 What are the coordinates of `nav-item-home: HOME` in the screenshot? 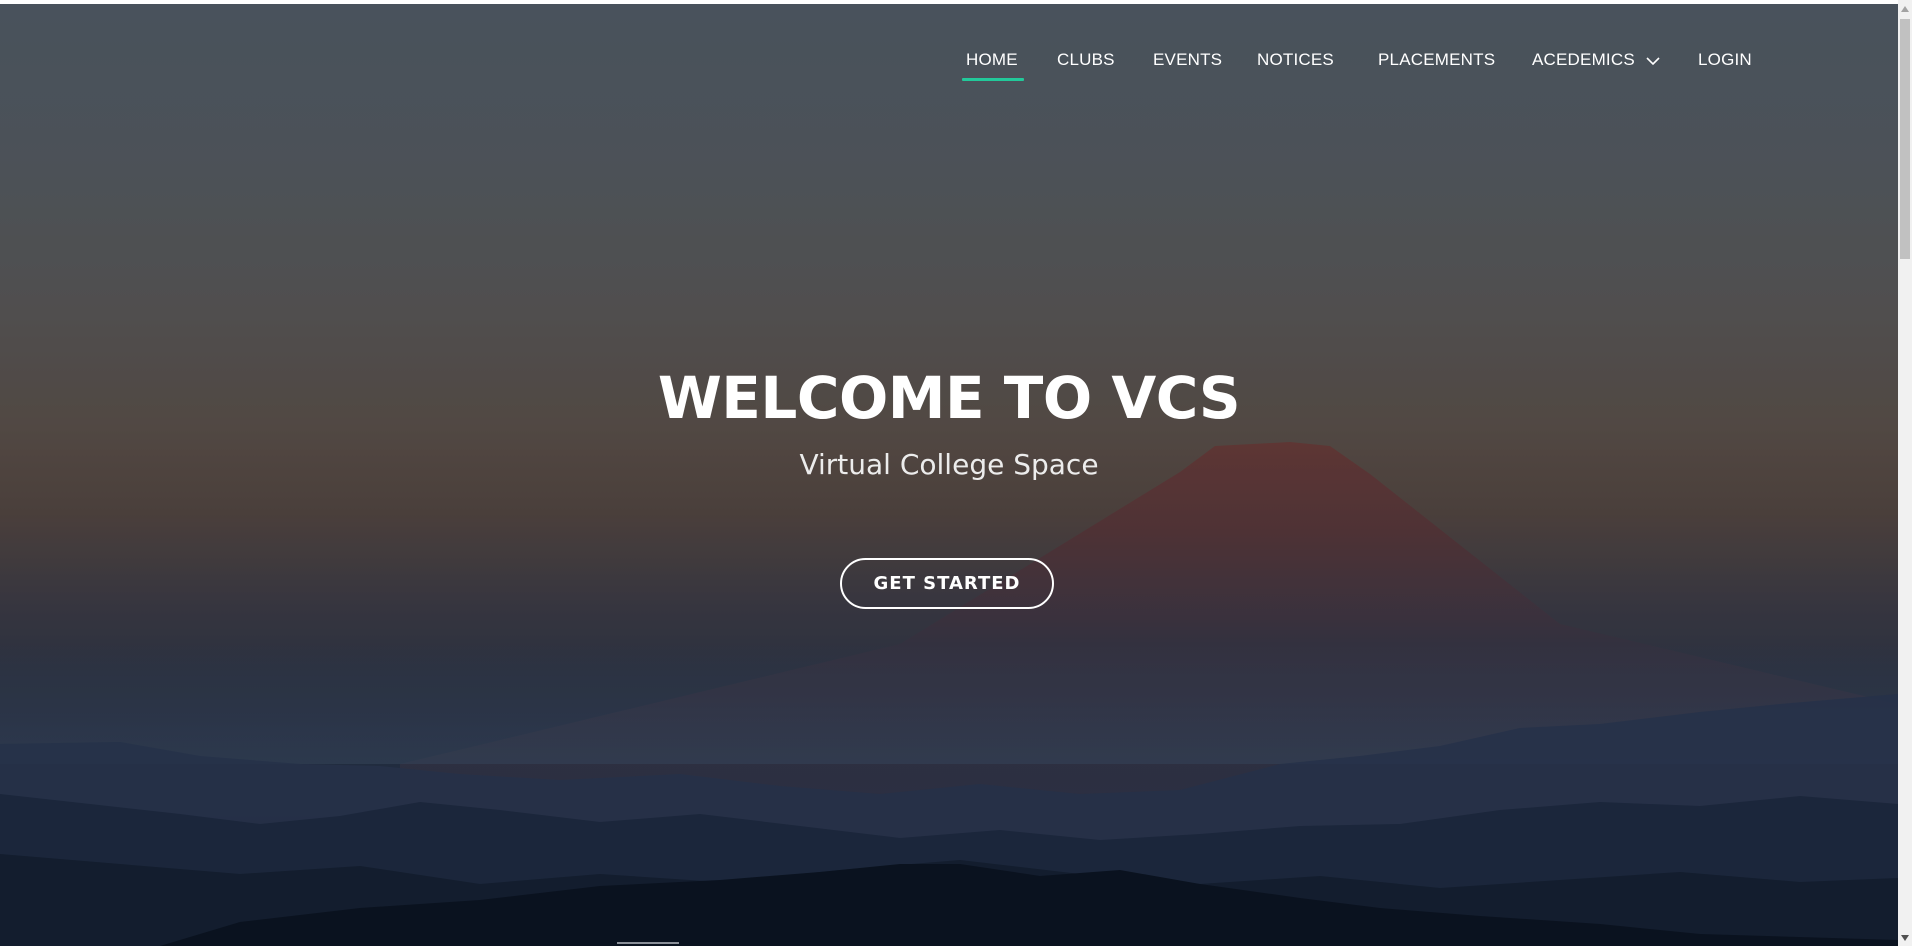 It's located at (993, 65).